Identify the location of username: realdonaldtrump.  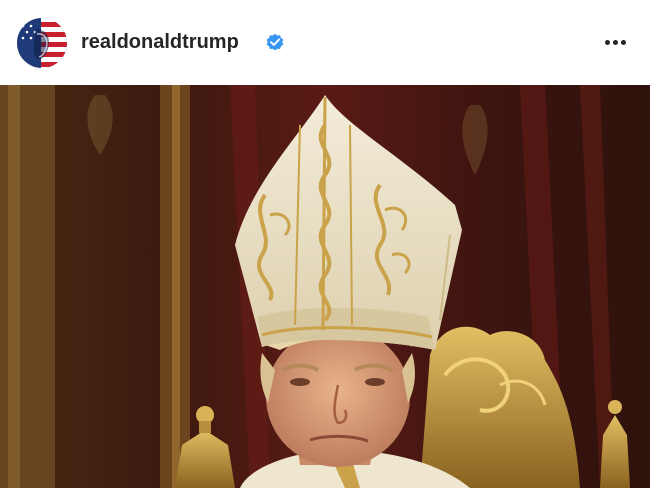
(160, 42).